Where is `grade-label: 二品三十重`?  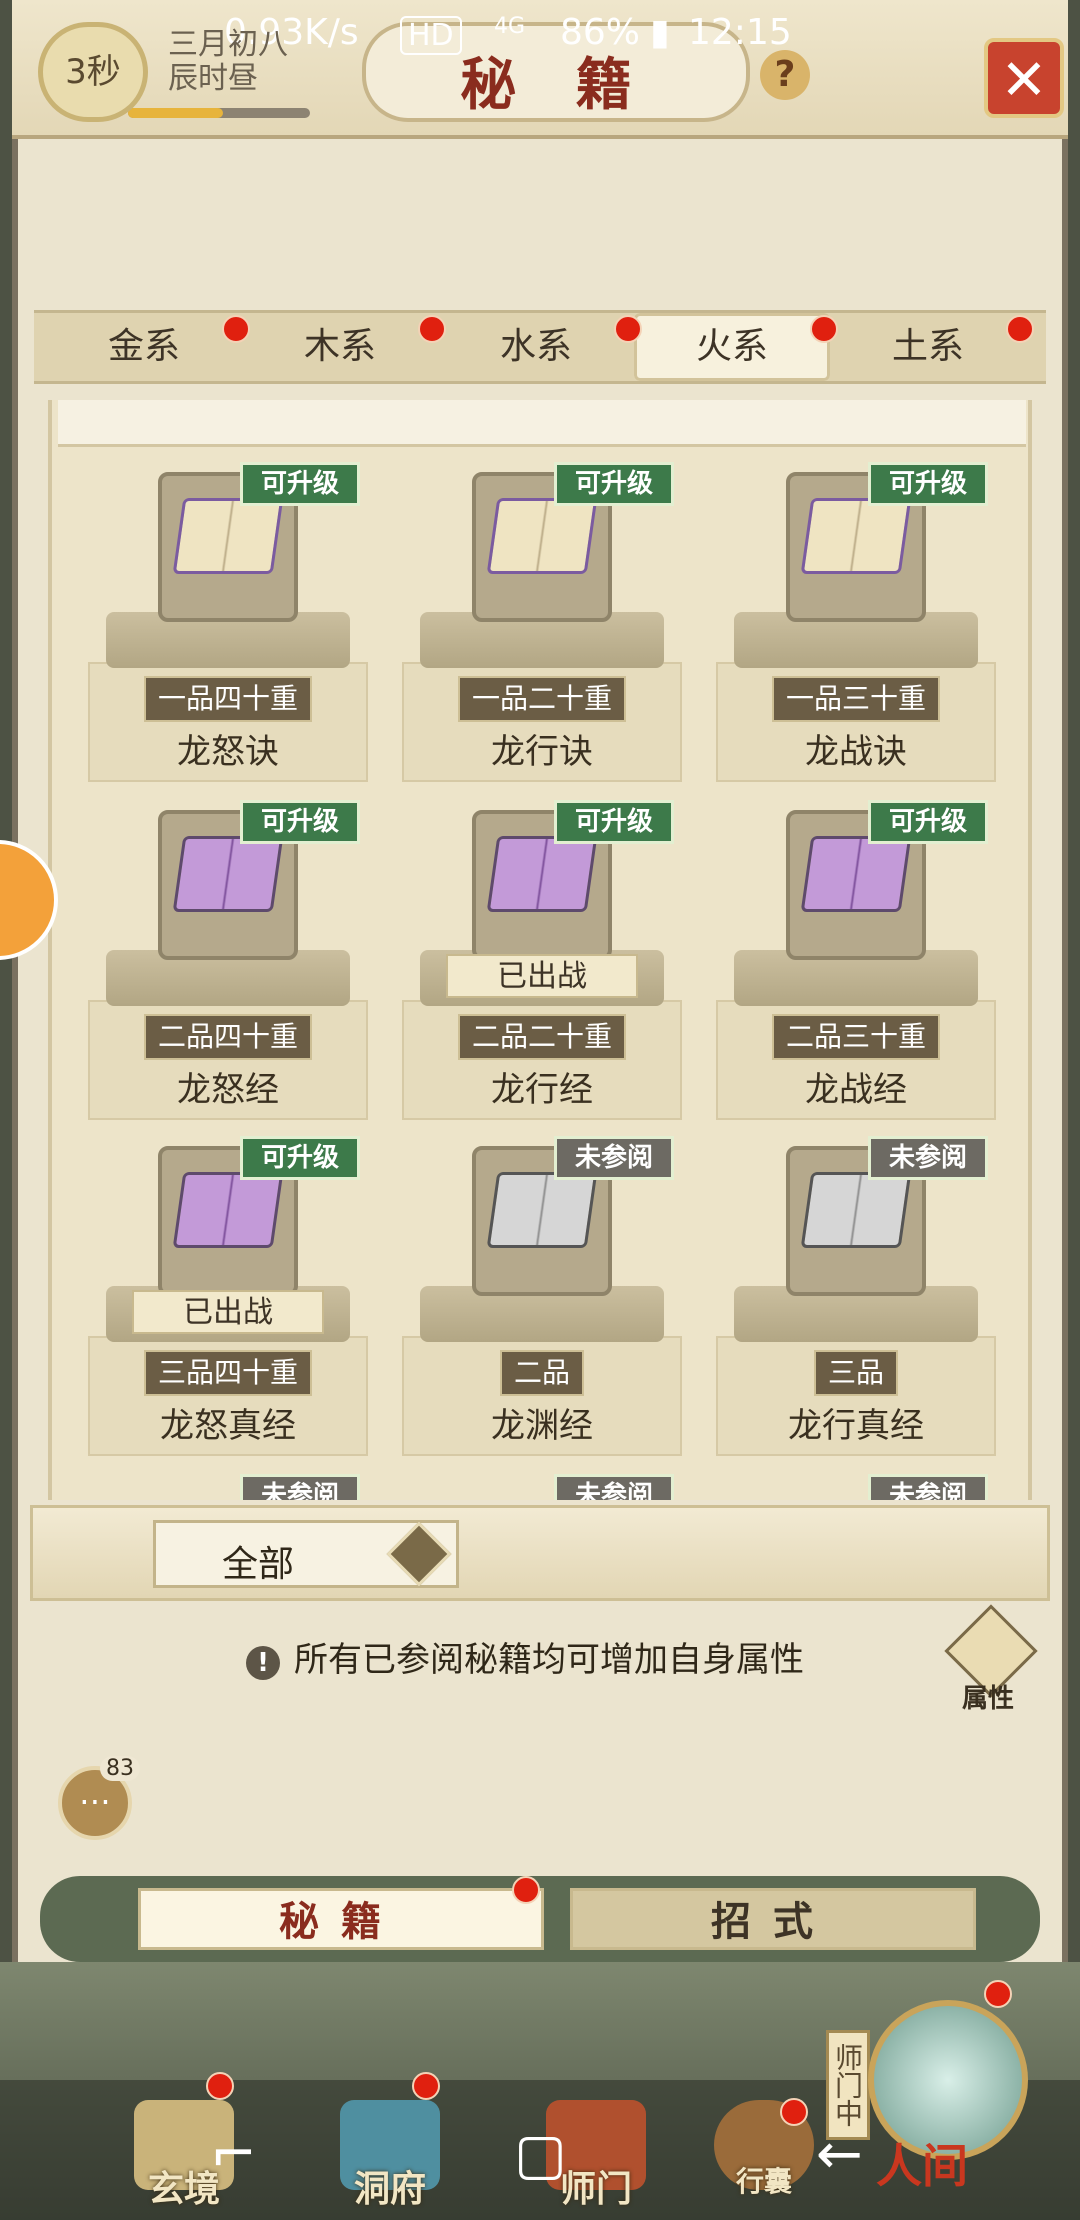 grade-label: 二品三十重 is located at coordinates (856, 1037).